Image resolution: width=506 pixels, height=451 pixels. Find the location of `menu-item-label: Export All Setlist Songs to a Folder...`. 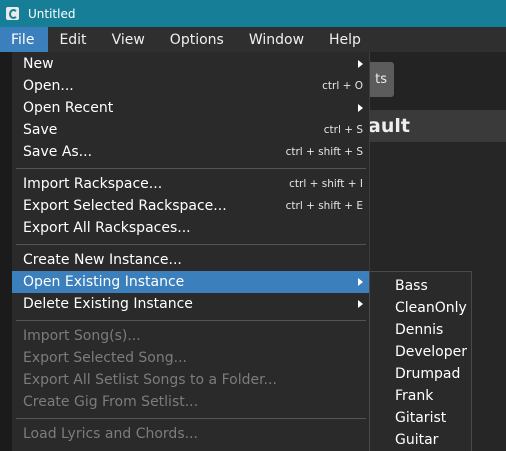

menu-item-label: Export All Setlist Songs to a Folder... is located at coordinates (150, 380).